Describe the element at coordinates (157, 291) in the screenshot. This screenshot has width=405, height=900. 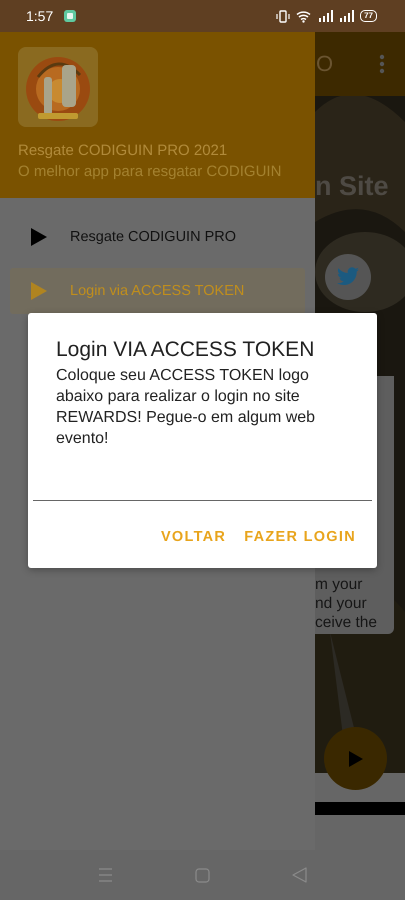
I see `drawer-item: Login via ACCESS TOKEN` at that location.